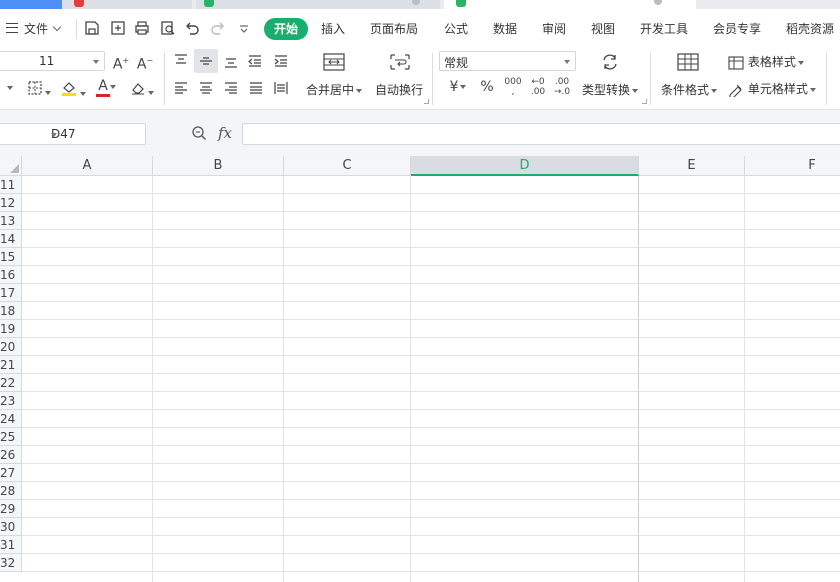 The image size is (840, 582). Describe the element at coordinates (644, 101) in the screenshot. I see `number-format-dialog-launcher` at that location.